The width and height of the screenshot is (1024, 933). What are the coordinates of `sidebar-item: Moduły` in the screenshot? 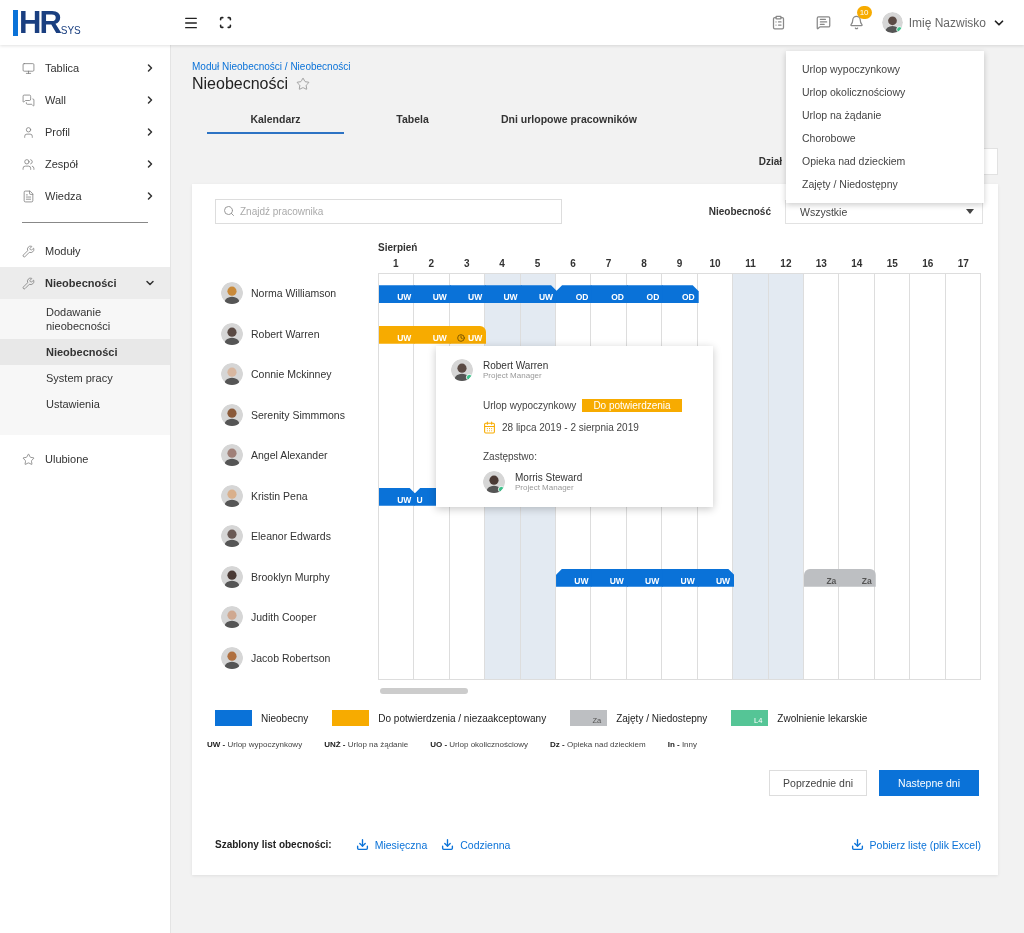 It's located at (85, 251).